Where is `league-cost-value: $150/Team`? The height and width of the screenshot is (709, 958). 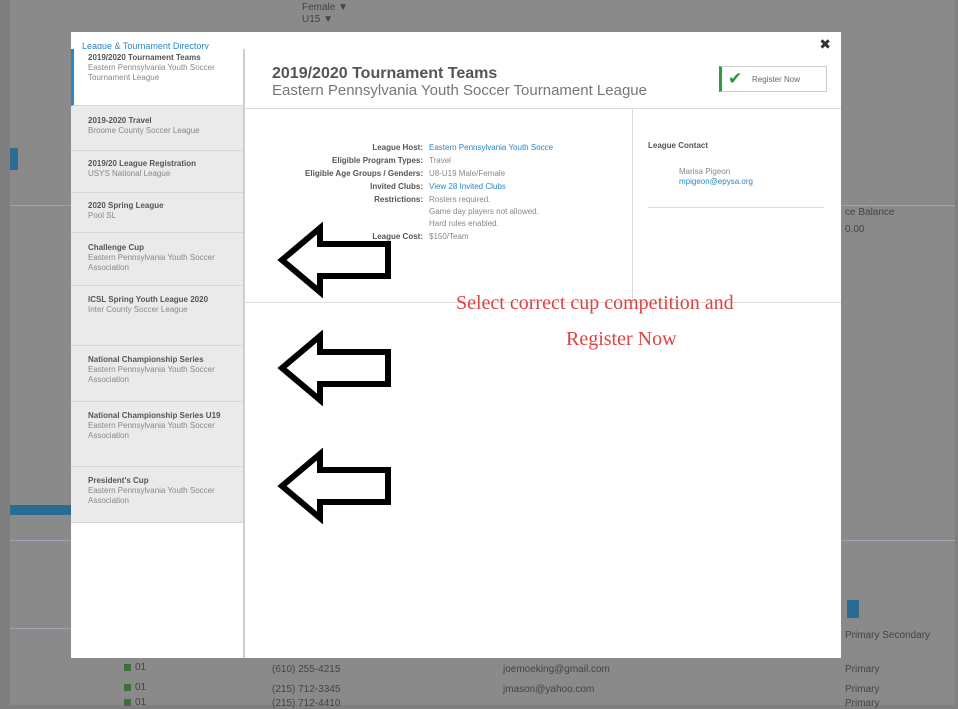
league-cost-value: $150/Team is located at coordinates (449, 236).